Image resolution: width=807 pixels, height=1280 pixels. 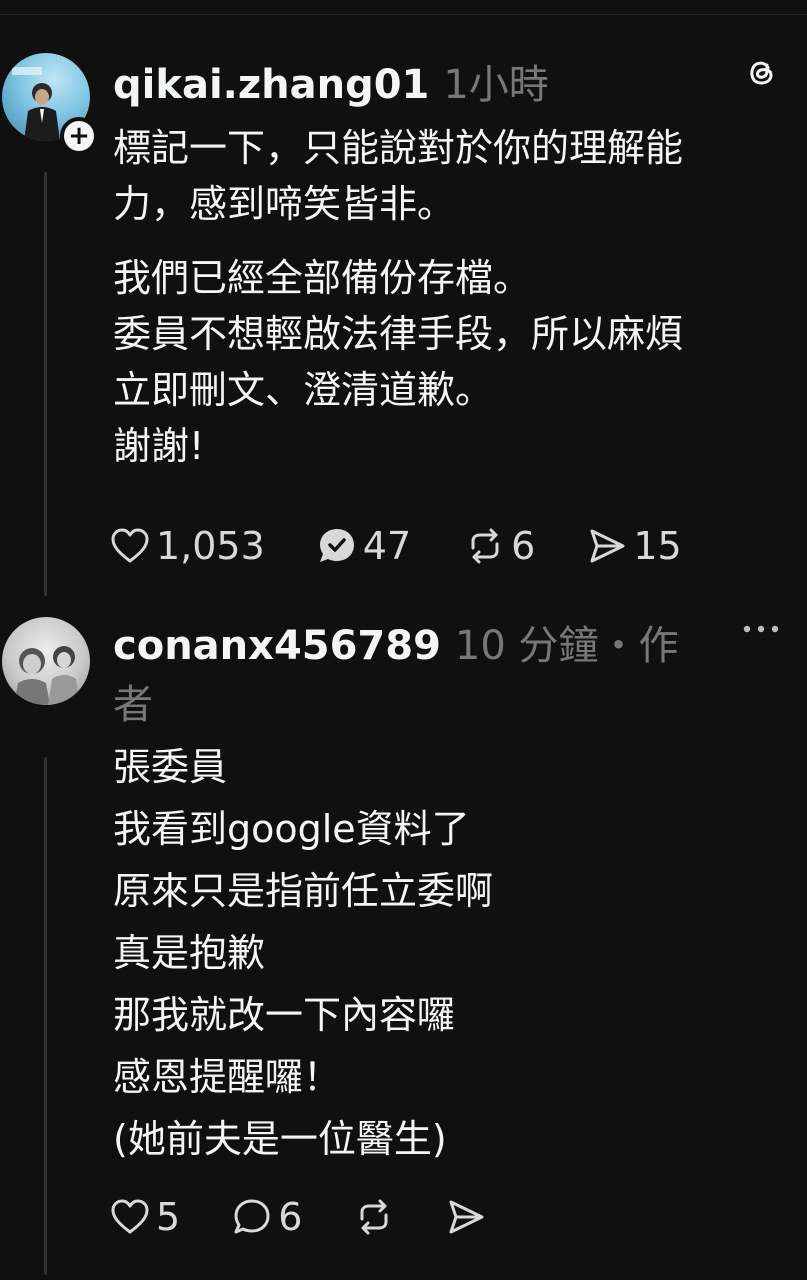 I want to click on repost-button, so click(x=374, y=1217).